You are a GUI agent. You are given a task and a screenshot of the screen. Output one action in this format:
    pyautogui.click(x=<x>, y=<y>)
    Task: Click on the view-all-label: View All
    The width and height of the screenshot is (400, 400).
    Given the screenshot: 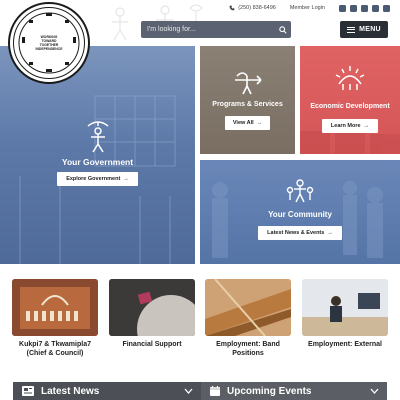 What is the action you would take?
    pyautogui.click(x=243, y=123)
    